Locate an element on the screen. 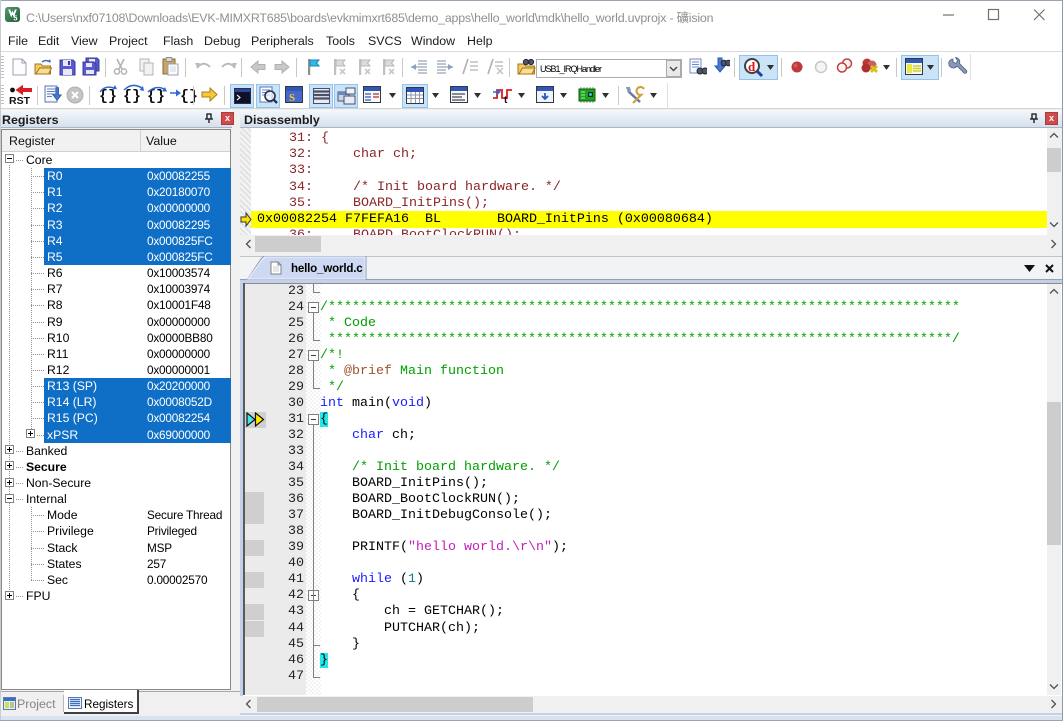 The image size is (1063, 721). svg-text: RST is located at coordinates (20, 100).